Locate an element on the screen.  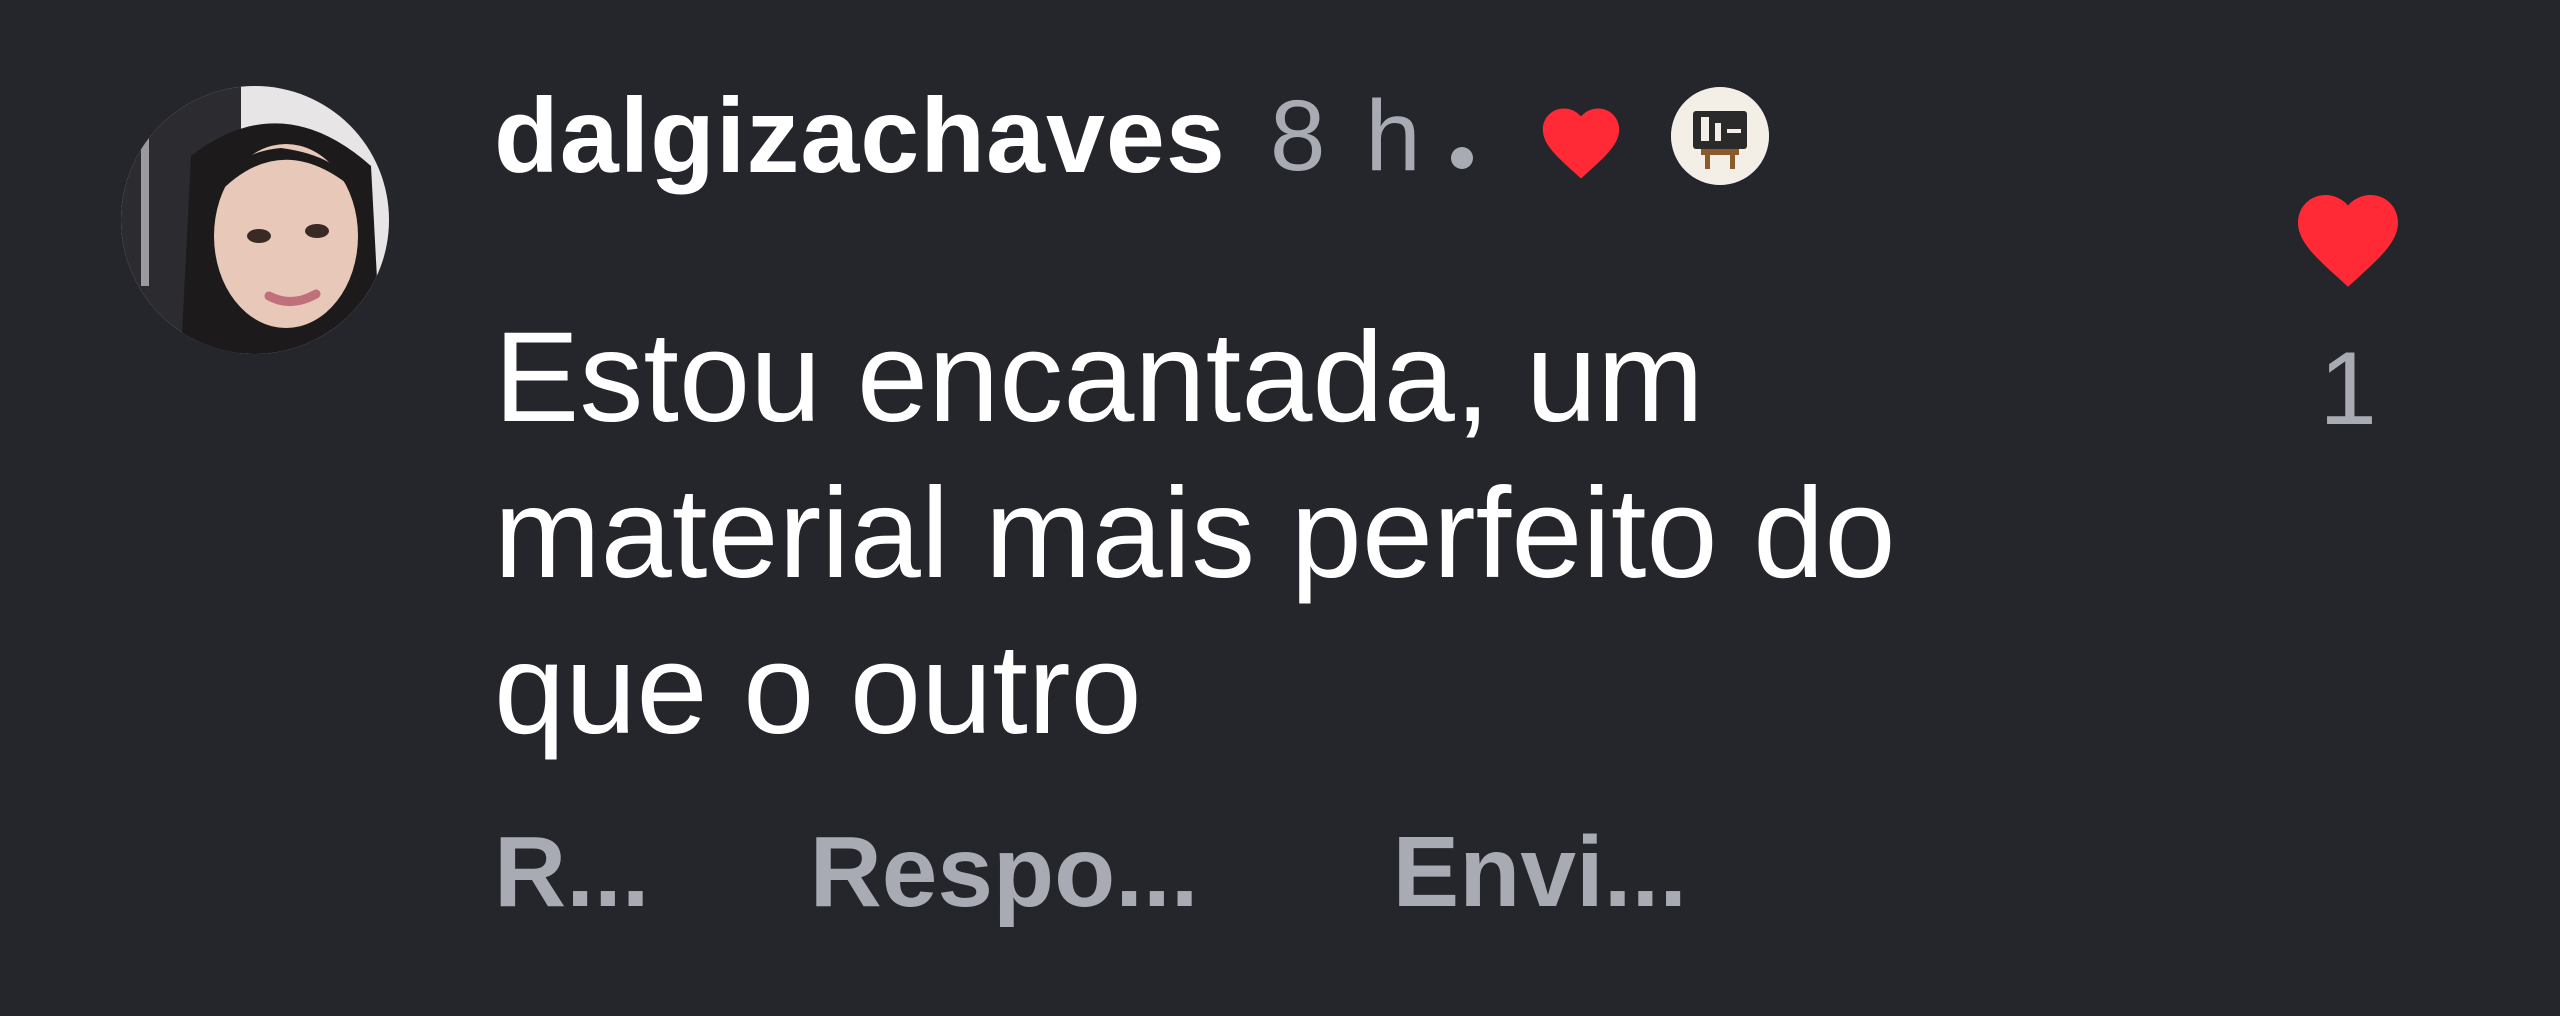
avatar-photo is located at coordinates (255, 220).